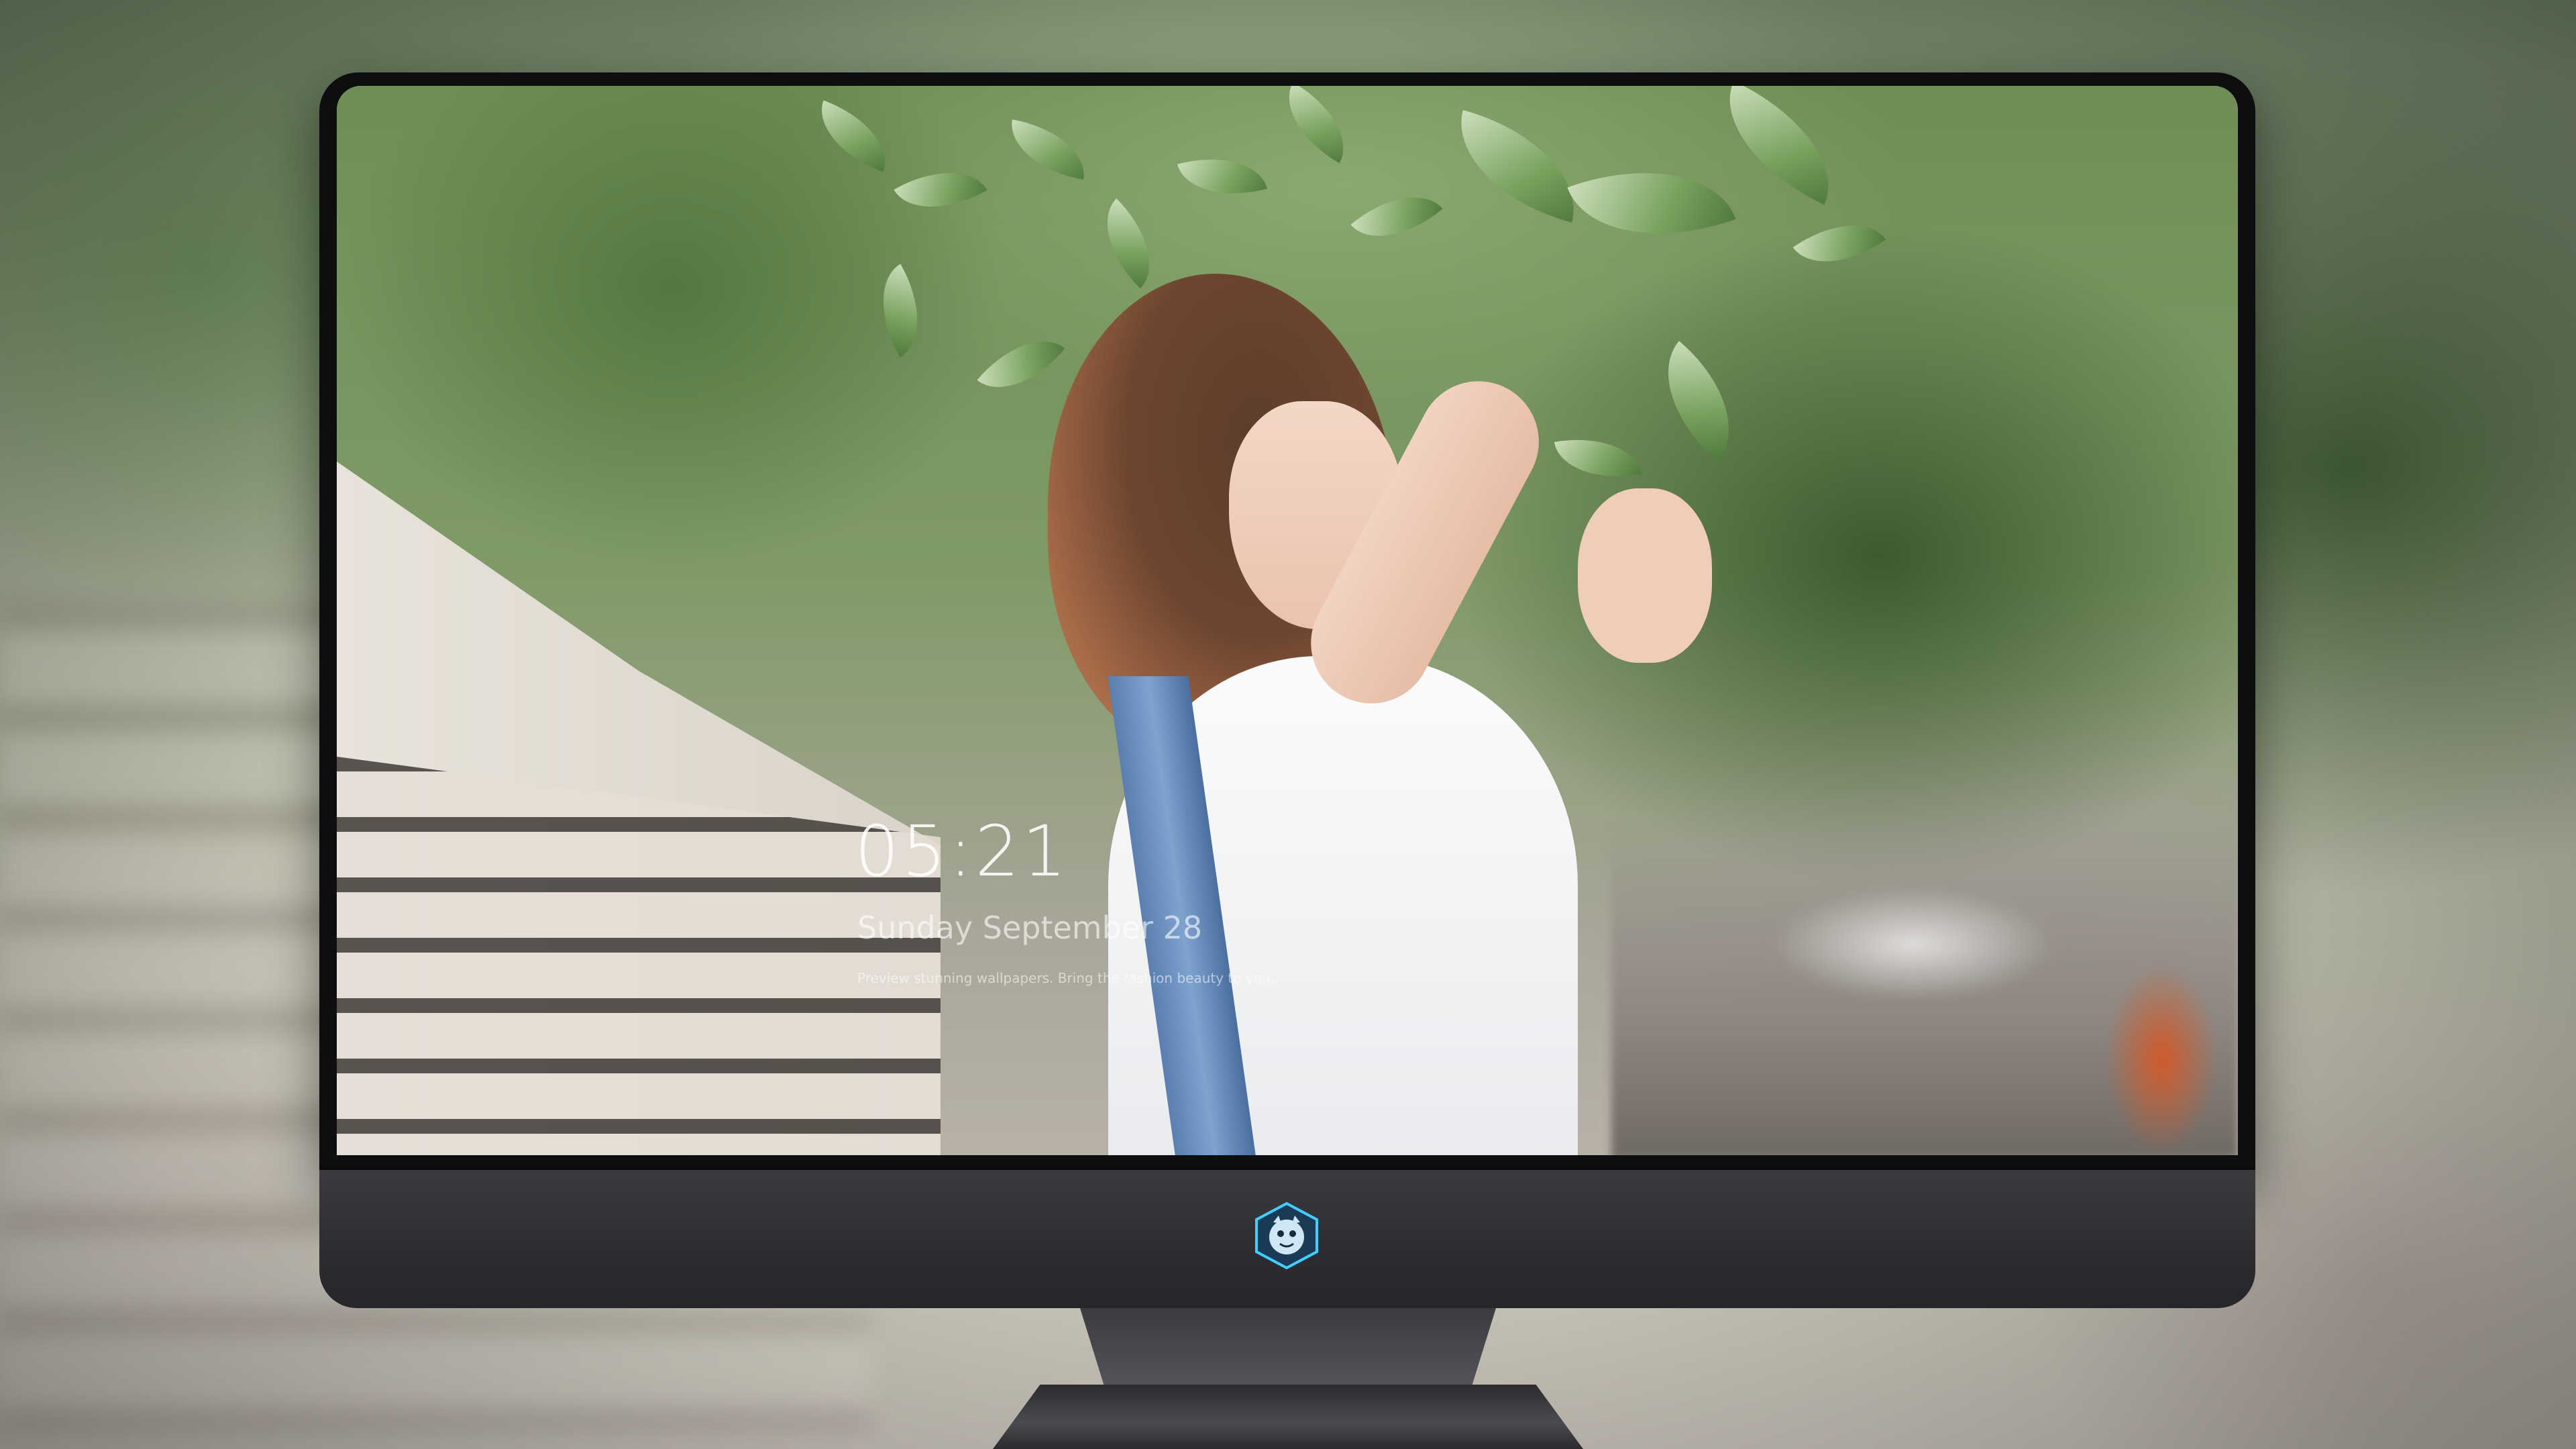 The width and height of the screenshot is (2576, 1449). I want to click on monitor-stand-base, so click(1288, 1417).